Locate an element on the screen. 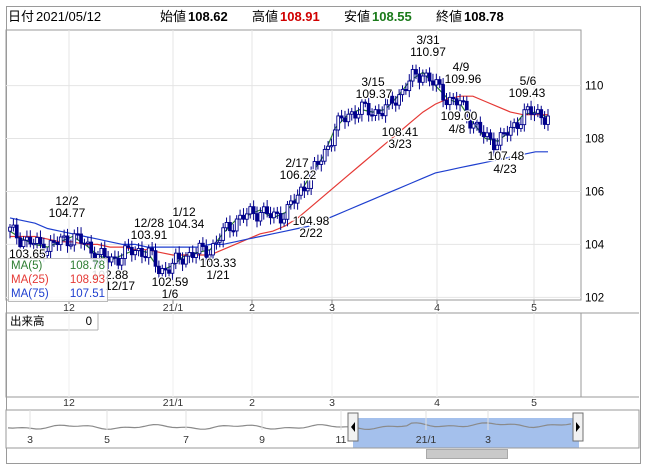 The width and height of the screenshot is (653, 470). legend-ma25-value: 108.93 is located at coordinates (87, 280).